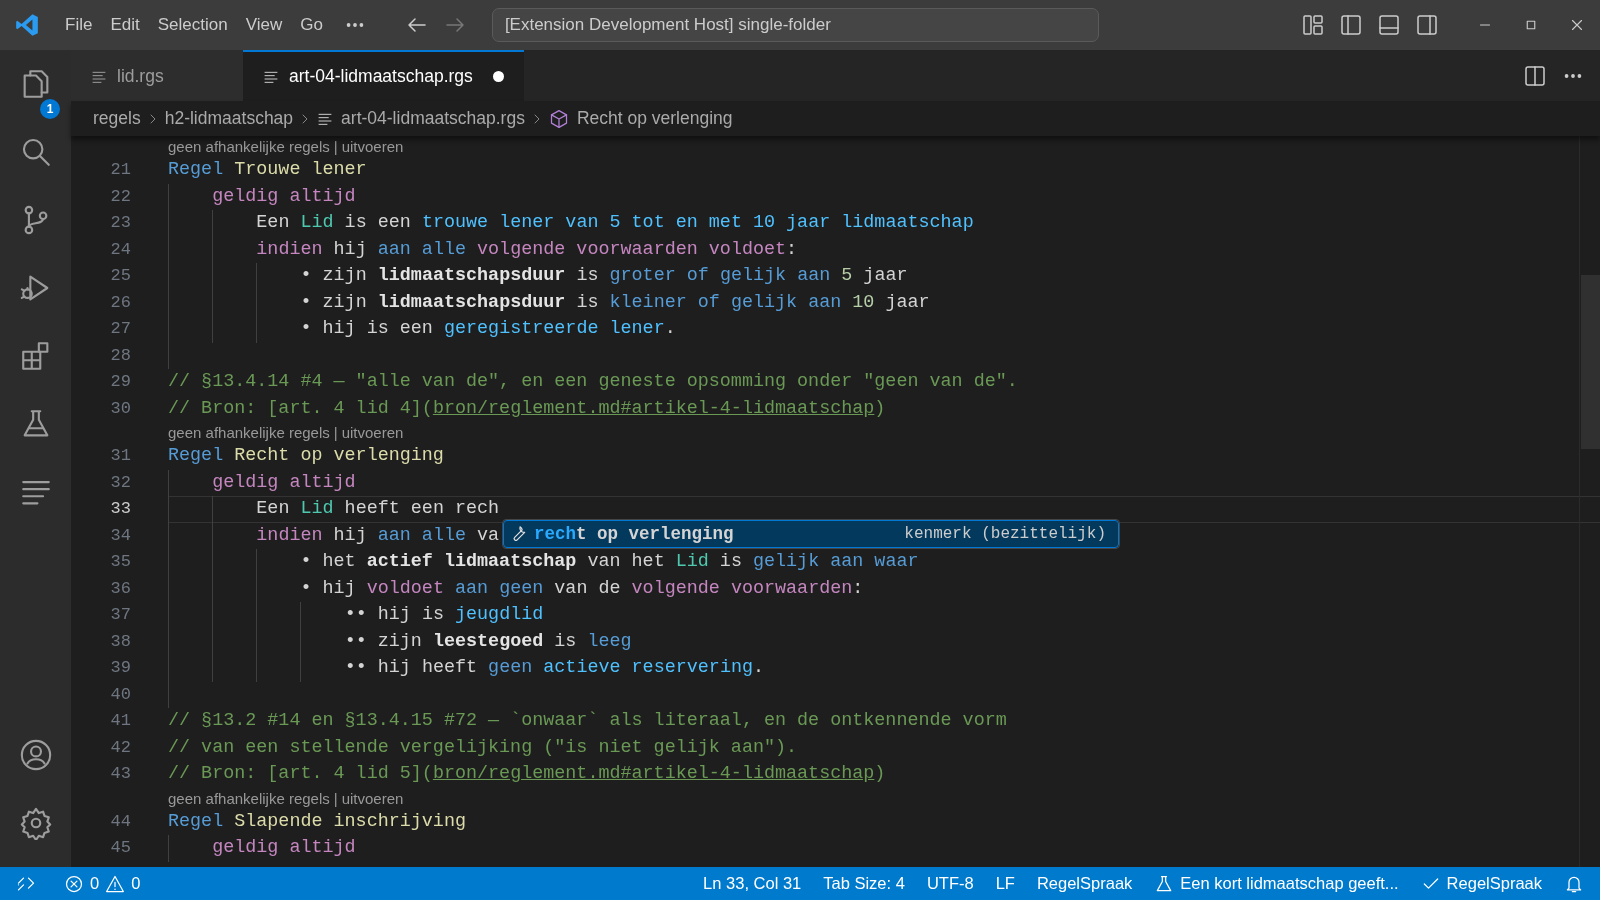 This screenshot has height=900, width=1600. Describe the element at coordinates (1313, 25) in the screenshot. I see `layout-icon` at that location.